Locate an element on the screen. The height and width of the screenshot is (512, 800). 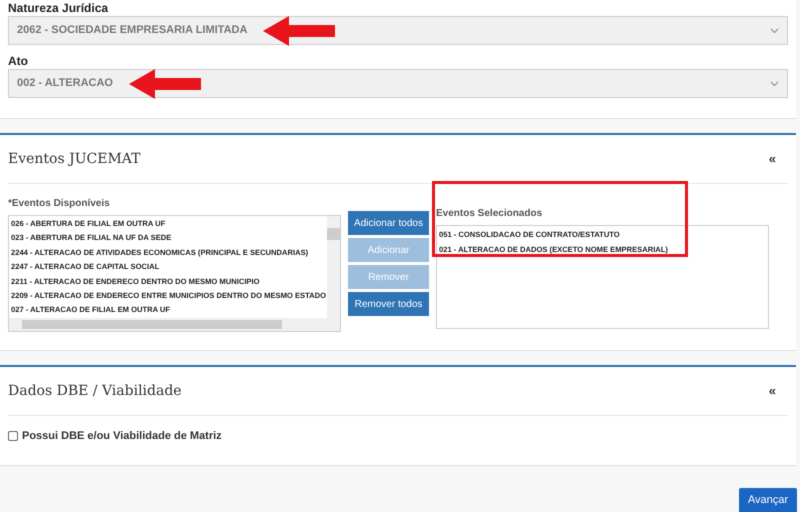
checkbox is located at coordinates (13, 436).